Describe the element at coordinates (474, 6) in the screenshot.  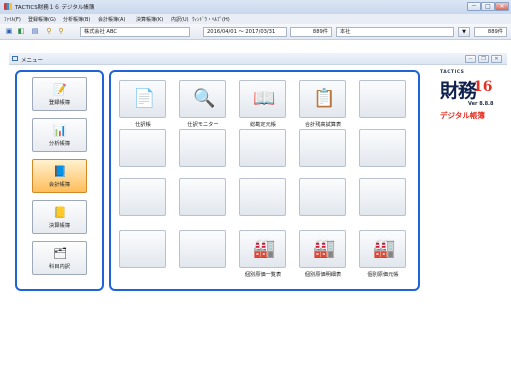
I see `minimize-button: －` at that location.